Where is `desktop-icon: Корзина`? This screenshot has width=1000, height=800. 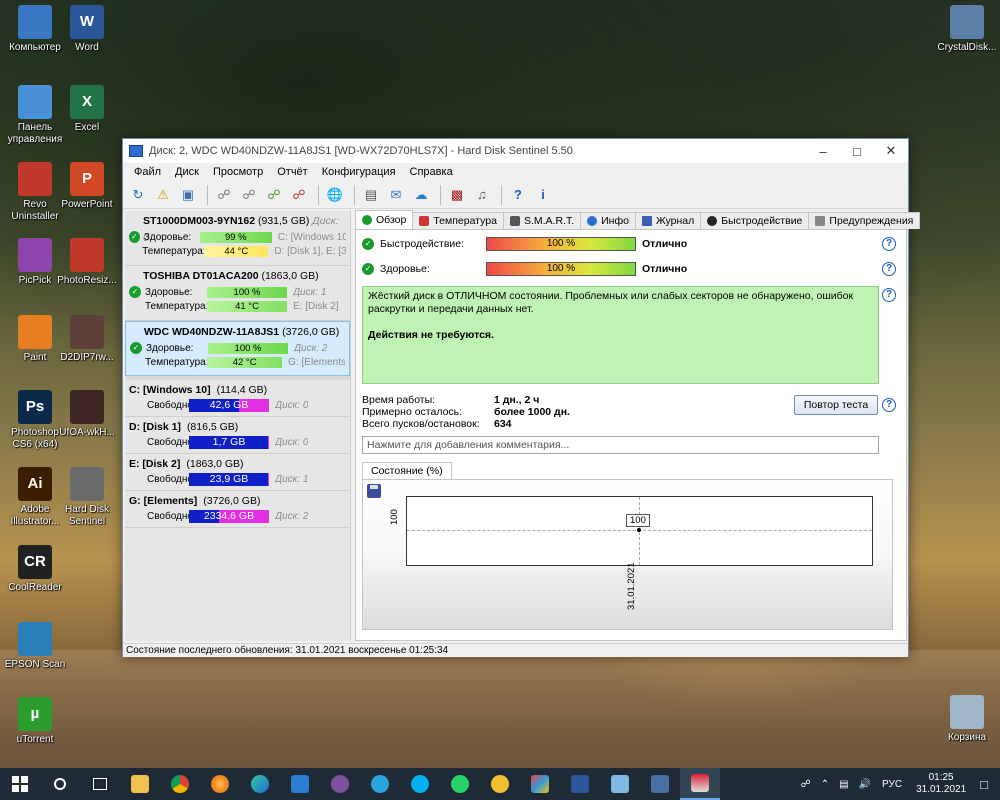 desktop-icon: Корзина is located at coordinates (967, 719).